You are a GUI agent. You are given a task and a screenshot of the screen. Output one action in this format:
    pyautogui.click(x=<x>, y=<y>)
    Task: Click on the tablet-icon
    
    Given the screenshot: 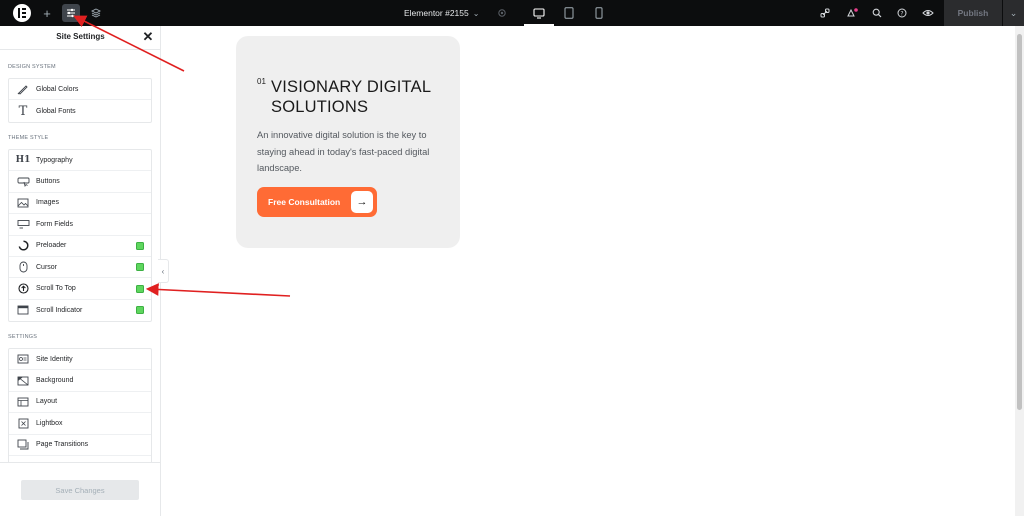 What is the action you would take?
    pyautogui.click(x=569, y=13)
    